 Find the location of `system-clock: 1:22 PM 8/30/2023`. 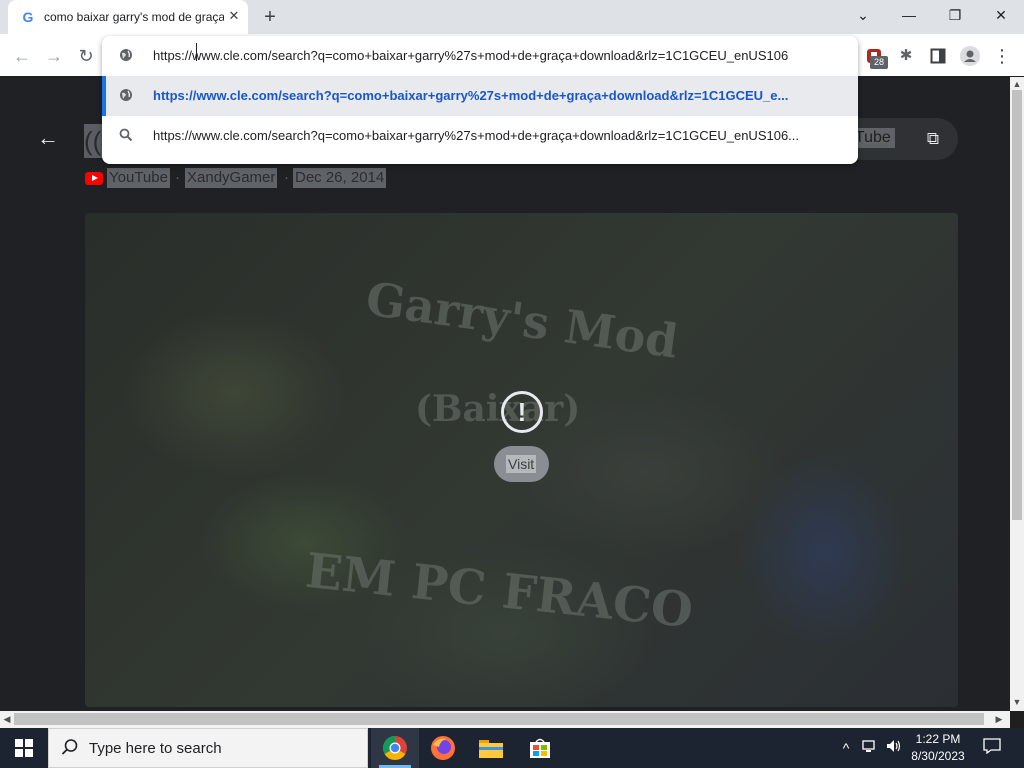

system-clock: 1:22 PM 8/30/2023 is located at coordinates (938, 748).